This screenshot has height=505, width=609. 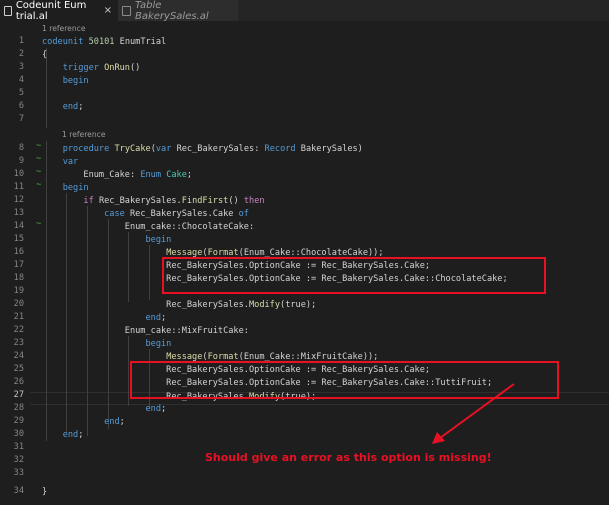 What do you see at coordinates (473, 413) in the screenshot?
I see `annotation-arrow` at bounding box center [473, 413].